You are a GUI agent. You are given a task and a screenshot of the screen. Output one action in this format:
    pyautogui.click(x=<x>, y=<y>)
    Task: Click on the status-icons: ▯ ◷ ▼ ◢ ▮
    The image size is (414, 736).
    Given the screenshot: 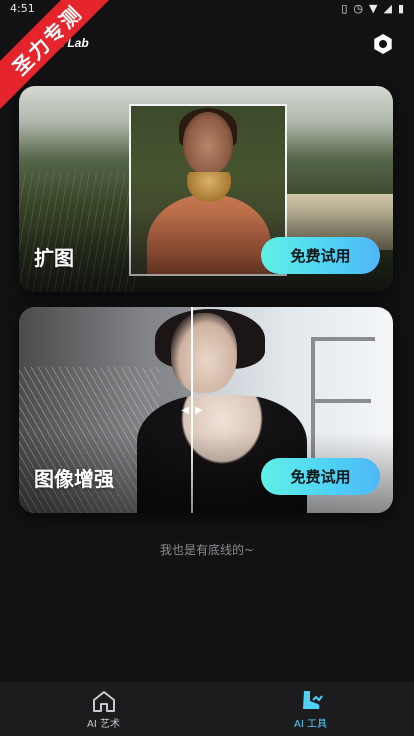 What is the action you would take?
    pyautogui.click(x=372, y=9)
    